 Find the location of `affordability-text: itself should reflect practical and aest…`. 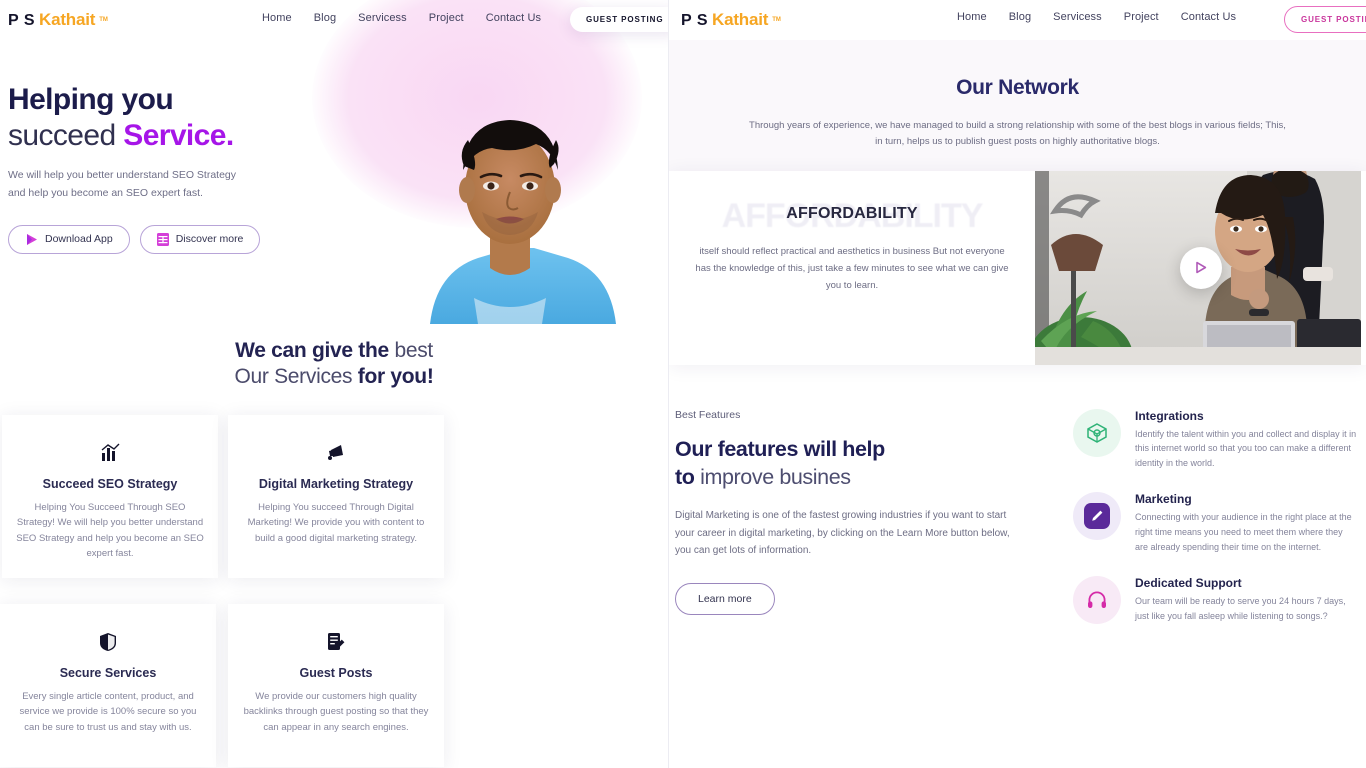

affordability-text: itself should reflect practical and aest… is located at coordinates (852, 268).